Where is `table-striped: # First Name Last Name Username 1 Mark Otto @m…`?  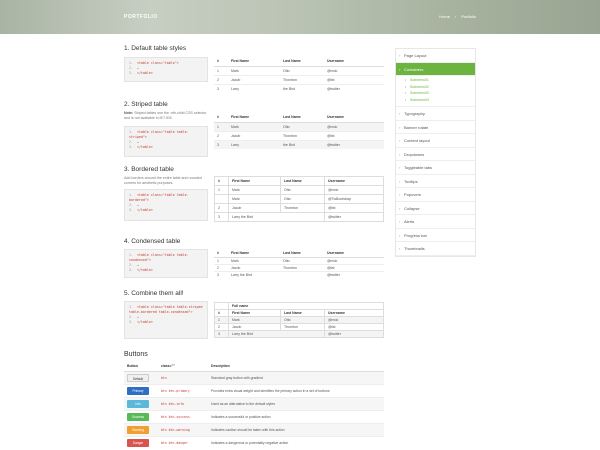
table-striped: # First Name Last Name Username 1 Mark Otto @m… is located at coordinates (299, 131).